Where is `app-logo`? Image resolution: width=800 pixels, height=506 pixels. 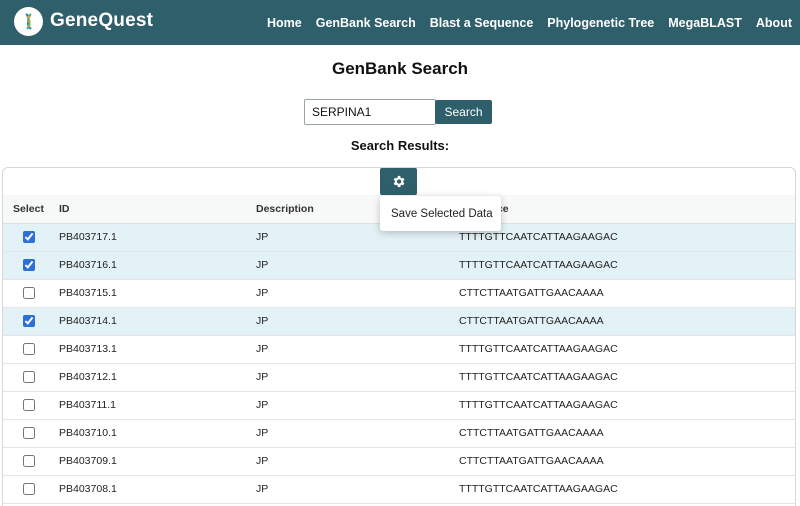
app-logo is located at coordinates (28, 21).